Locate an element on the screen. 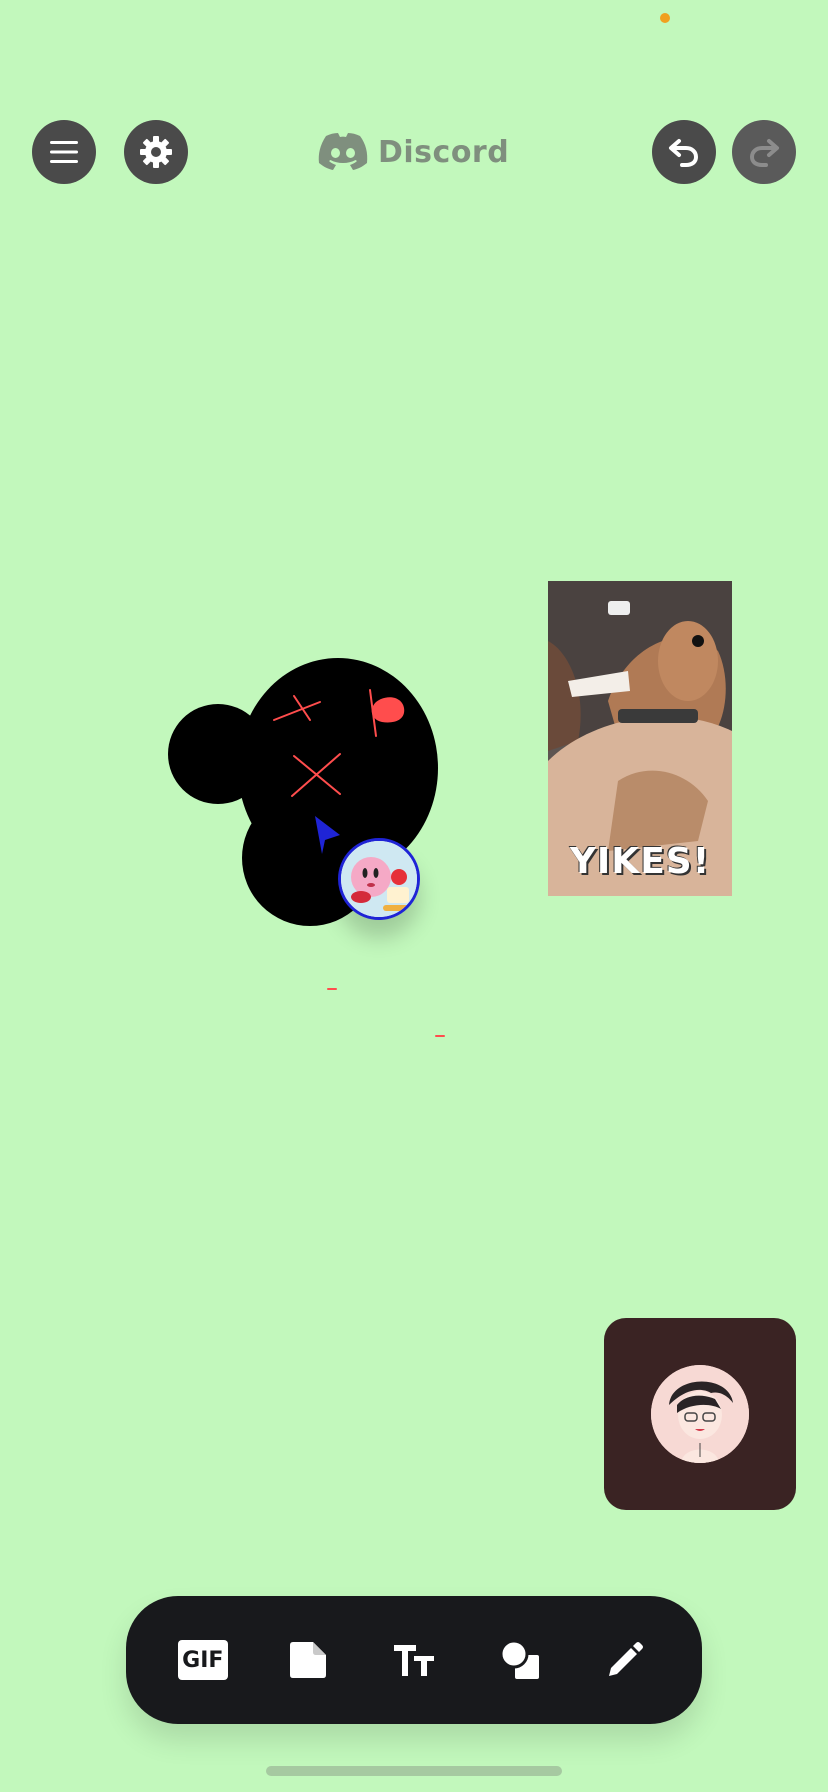  kirby-avatar-icon is located at coordinates (379, 879).